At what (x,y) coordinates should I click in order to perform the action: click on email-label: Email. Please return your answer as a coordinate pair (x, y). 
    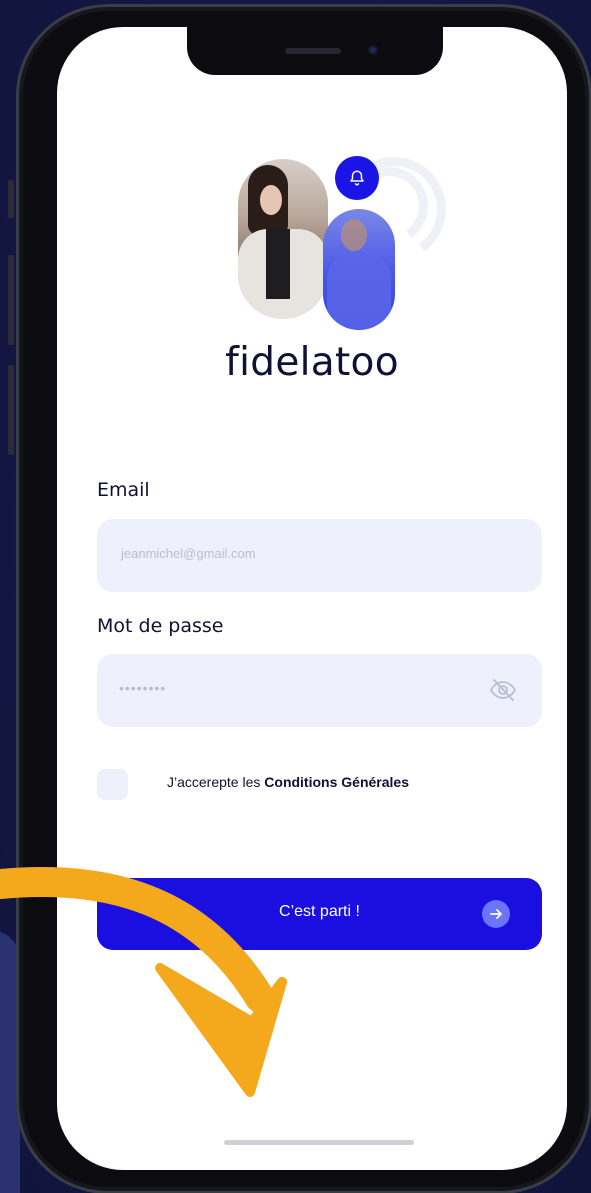
    Looking at the image, I should click on (123, 490).